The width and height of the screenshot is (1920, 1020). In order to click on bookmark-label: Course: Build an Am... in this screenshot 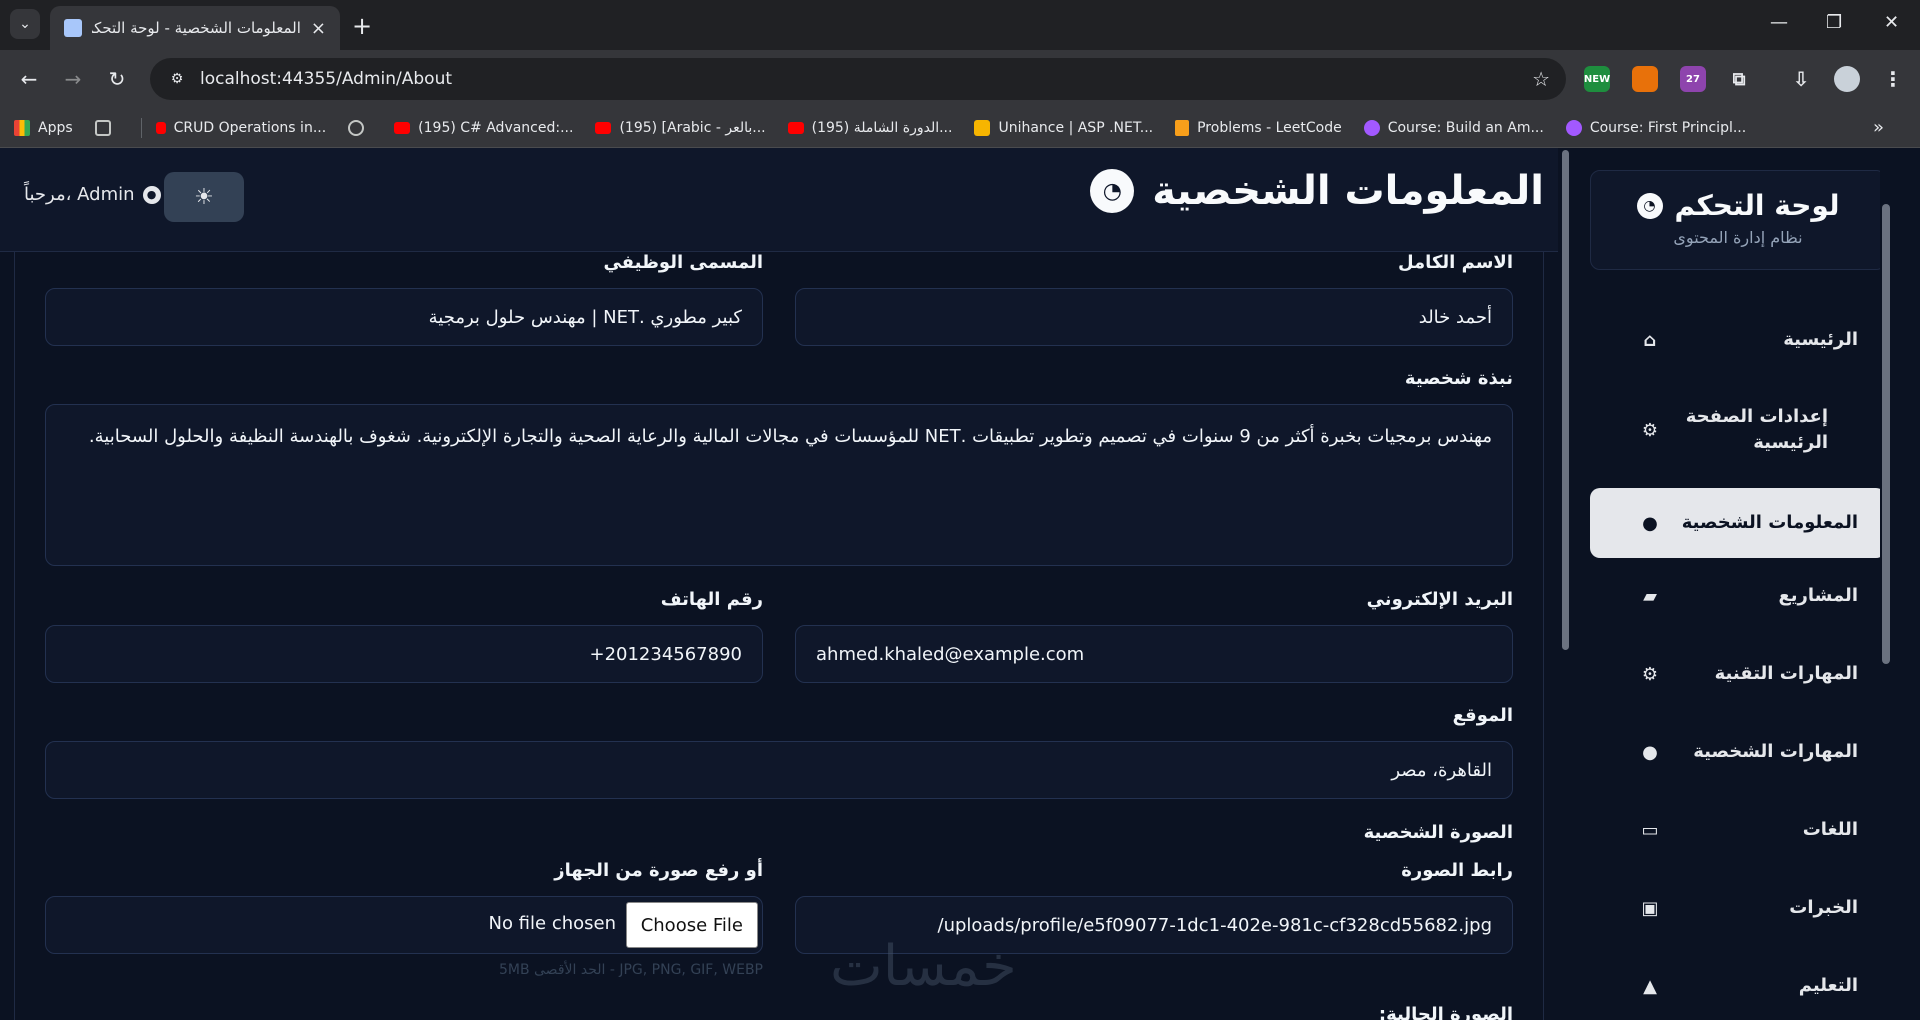, I will do `click(1465, 127)`.